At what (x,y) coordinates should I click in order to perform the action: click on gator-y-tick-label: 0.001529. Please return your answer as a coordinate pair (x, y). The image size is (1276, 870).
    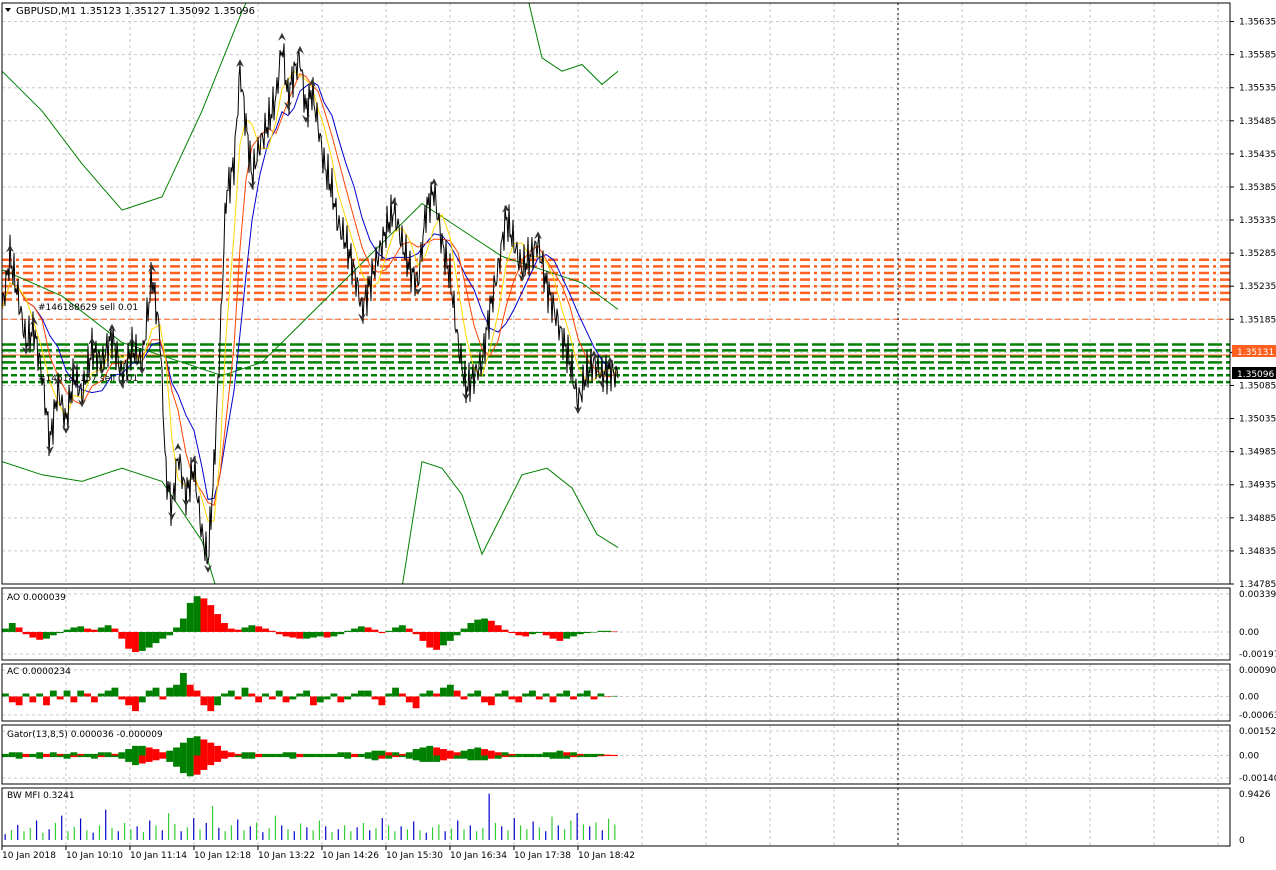
    Looking at the image, I should click on (1257, 732).